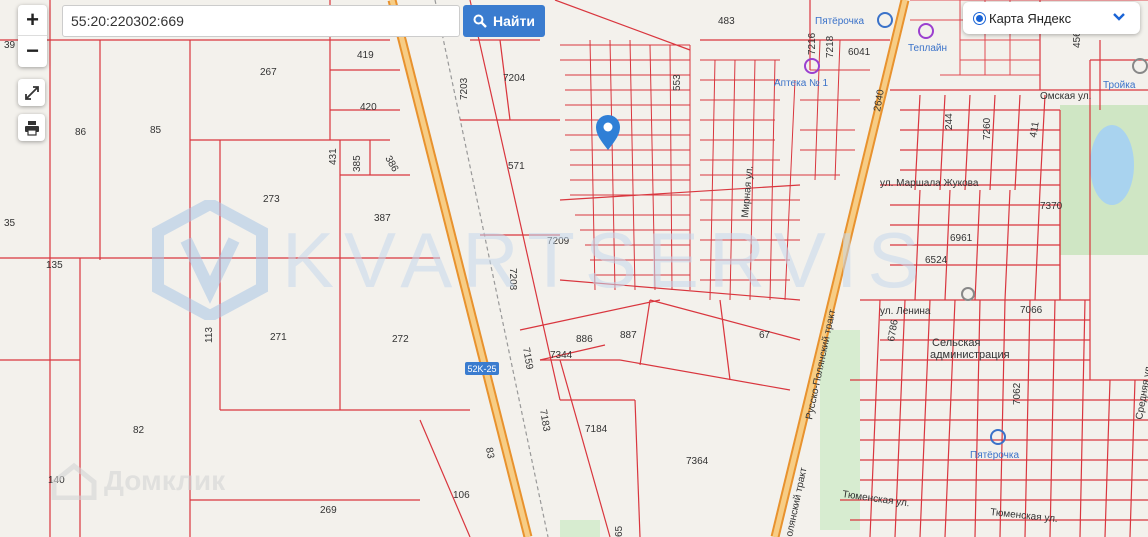 This screenshot has width=1148, height=537. I want to click on street-zhukova: ул. Маршала Жукова, so click(929, 183).